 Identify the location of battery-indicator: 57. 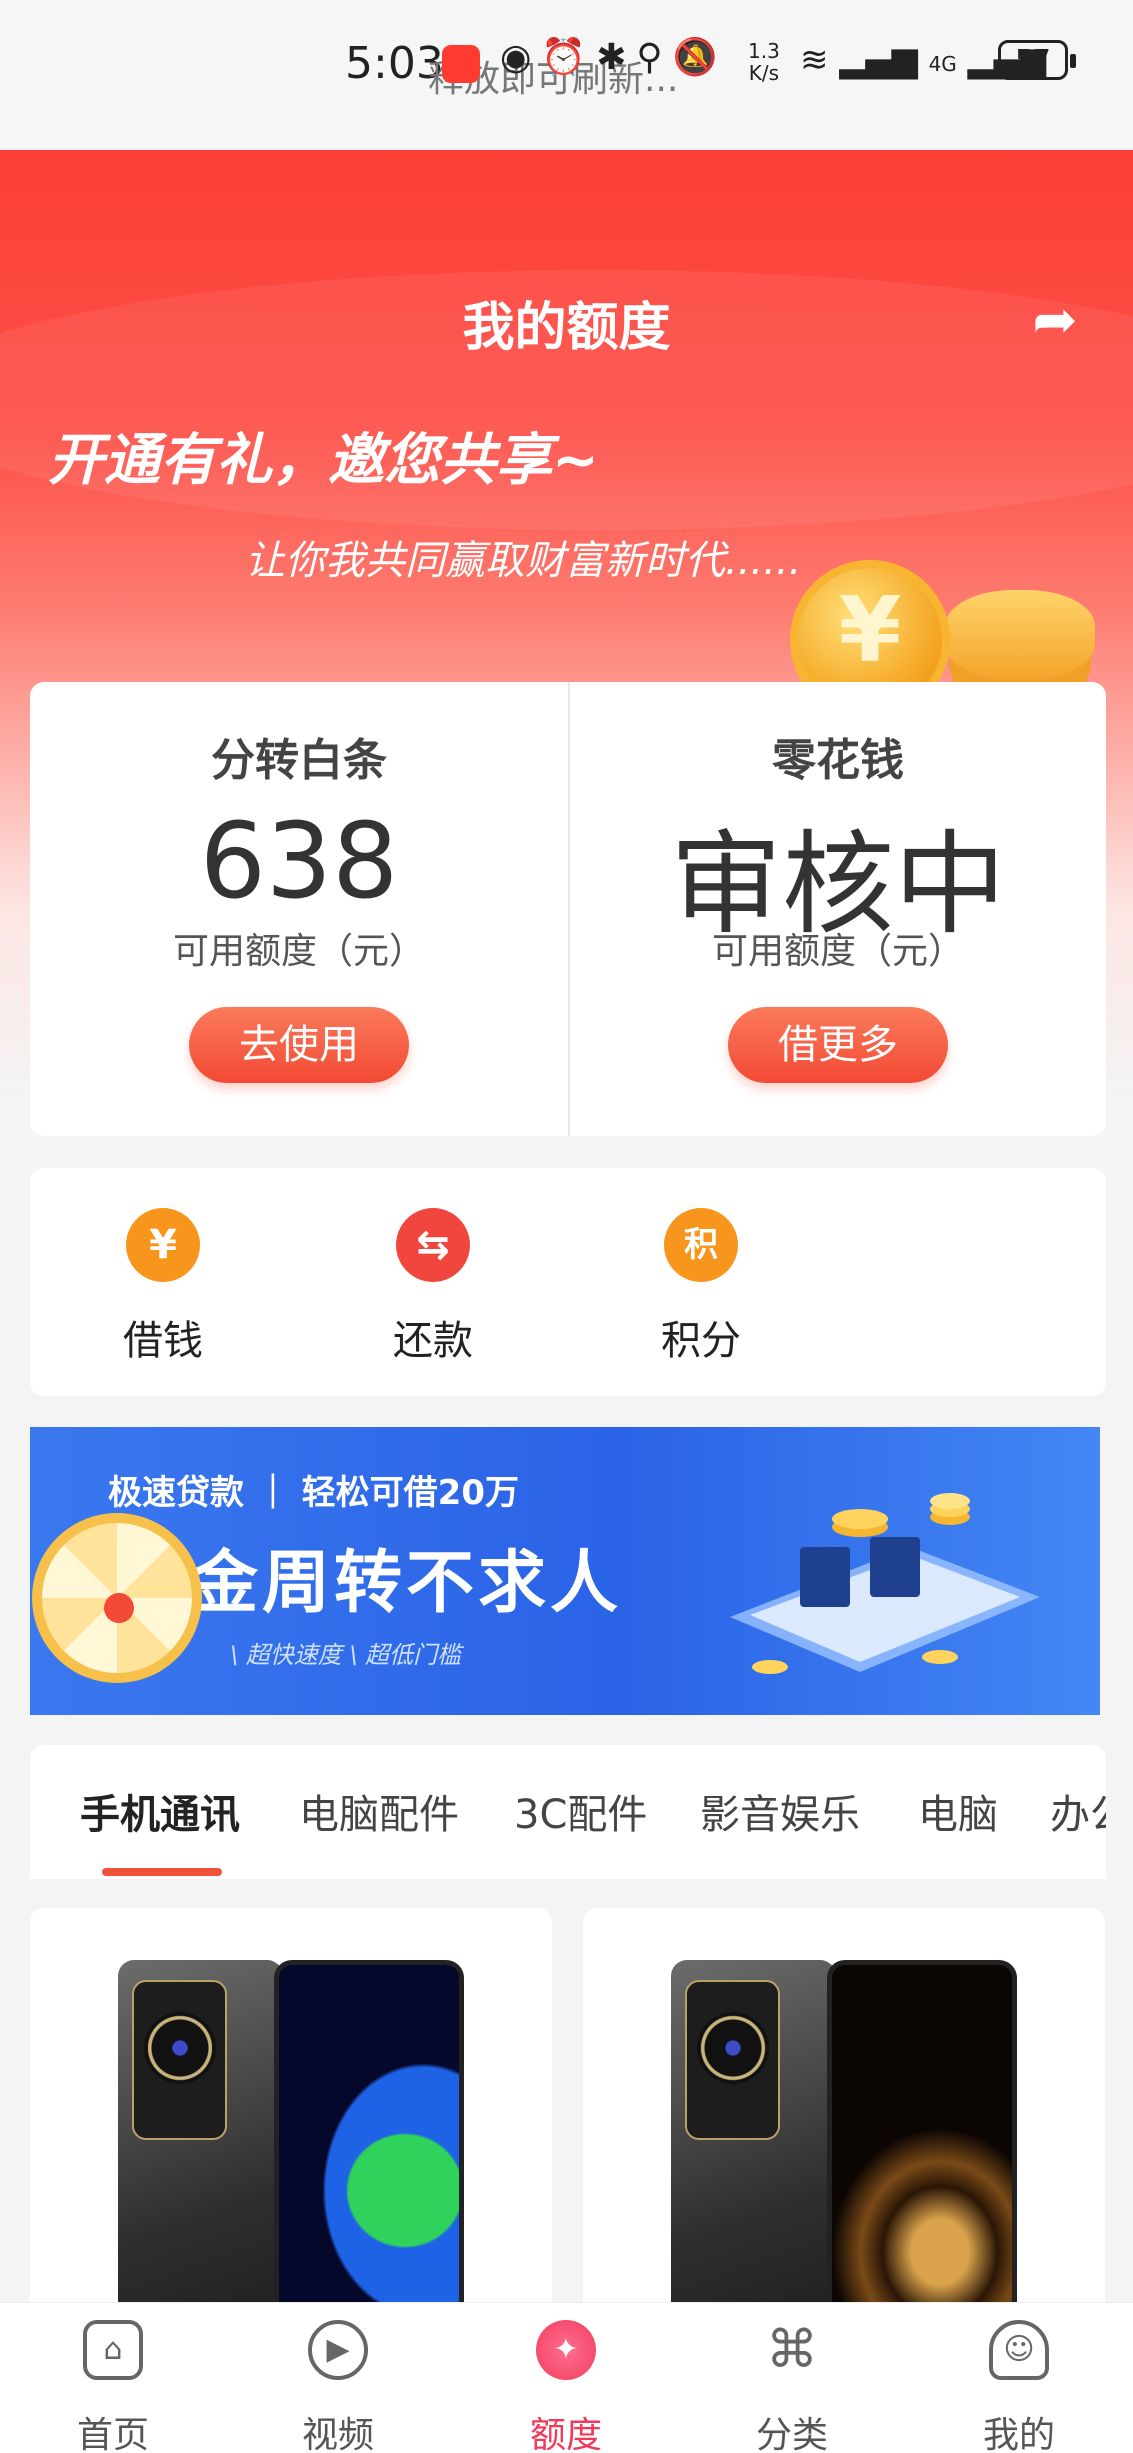
(1037, 60).